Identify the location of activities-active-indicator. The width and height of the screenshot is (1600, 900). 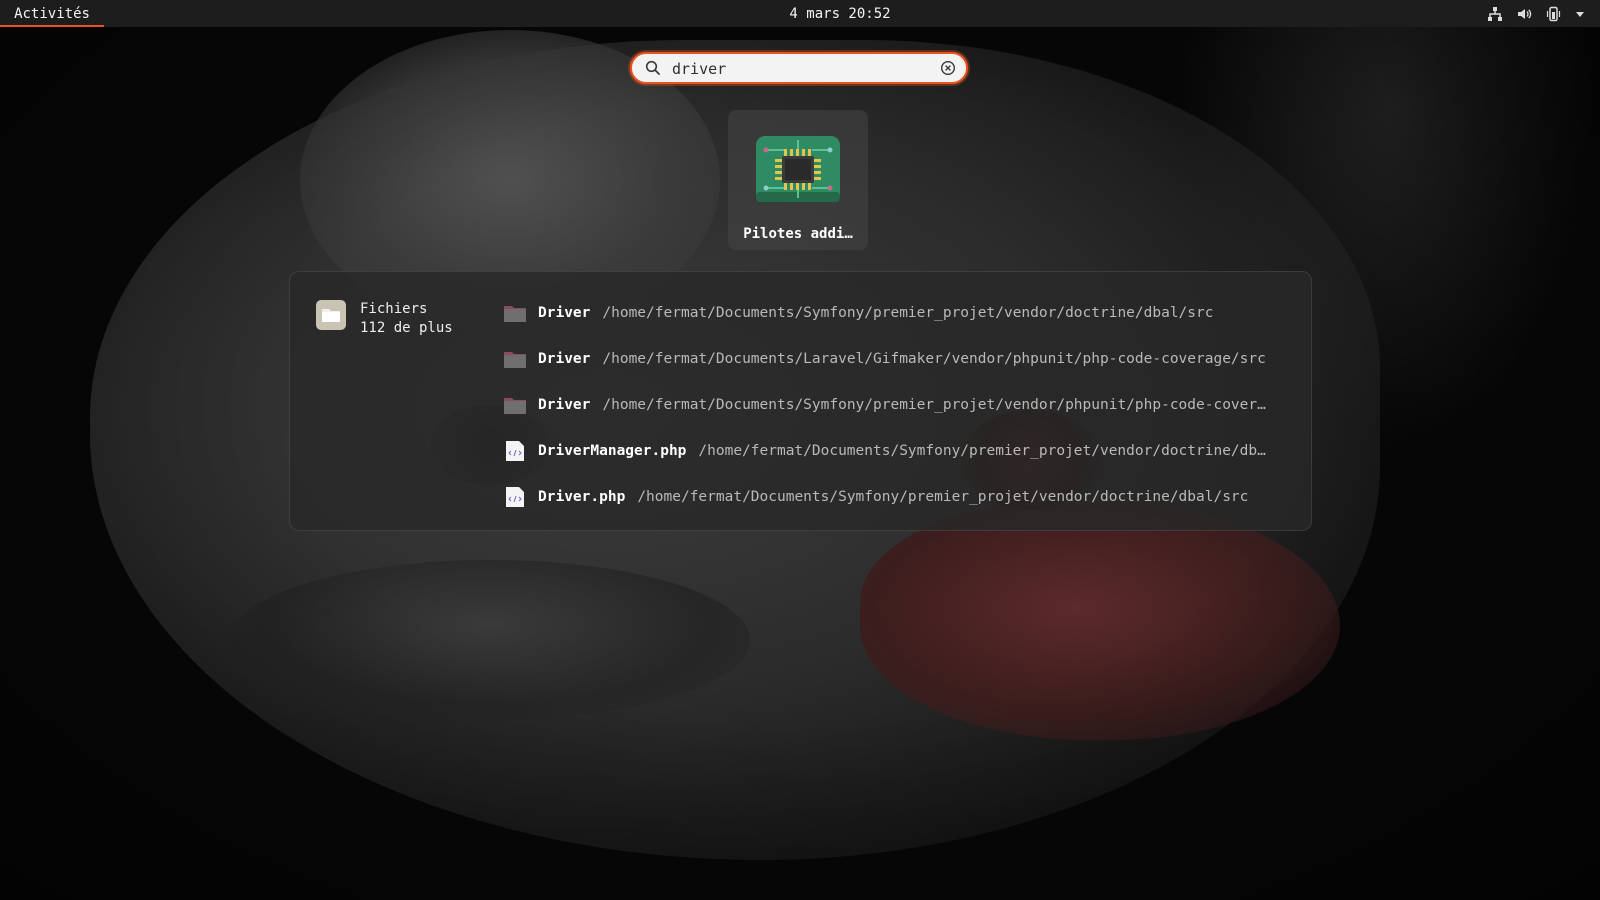
(52, 26).